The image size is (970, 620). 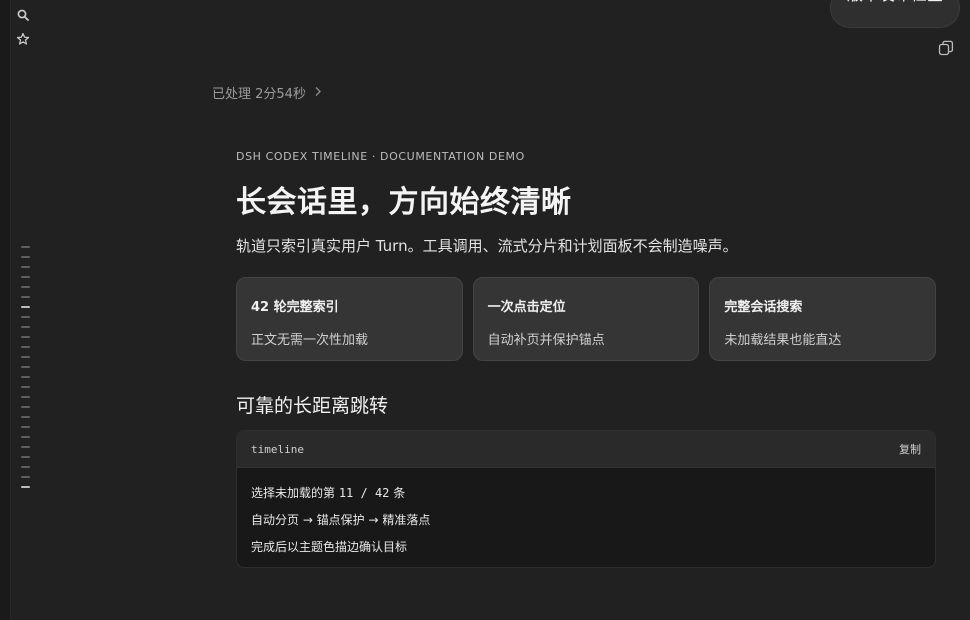 I want to click on code-text: 选择未加载的第, so click(x=295, y=493).